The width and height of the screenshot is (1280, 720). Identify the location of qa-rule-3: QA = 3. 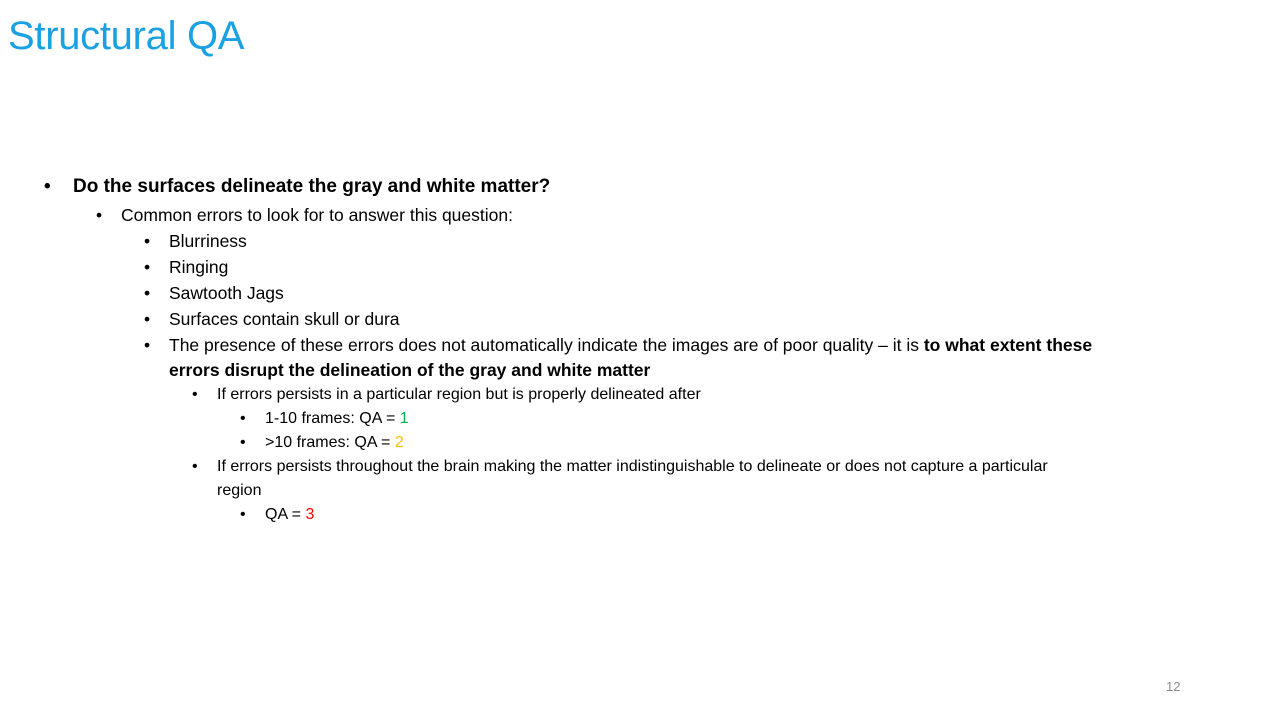
(289, 515).